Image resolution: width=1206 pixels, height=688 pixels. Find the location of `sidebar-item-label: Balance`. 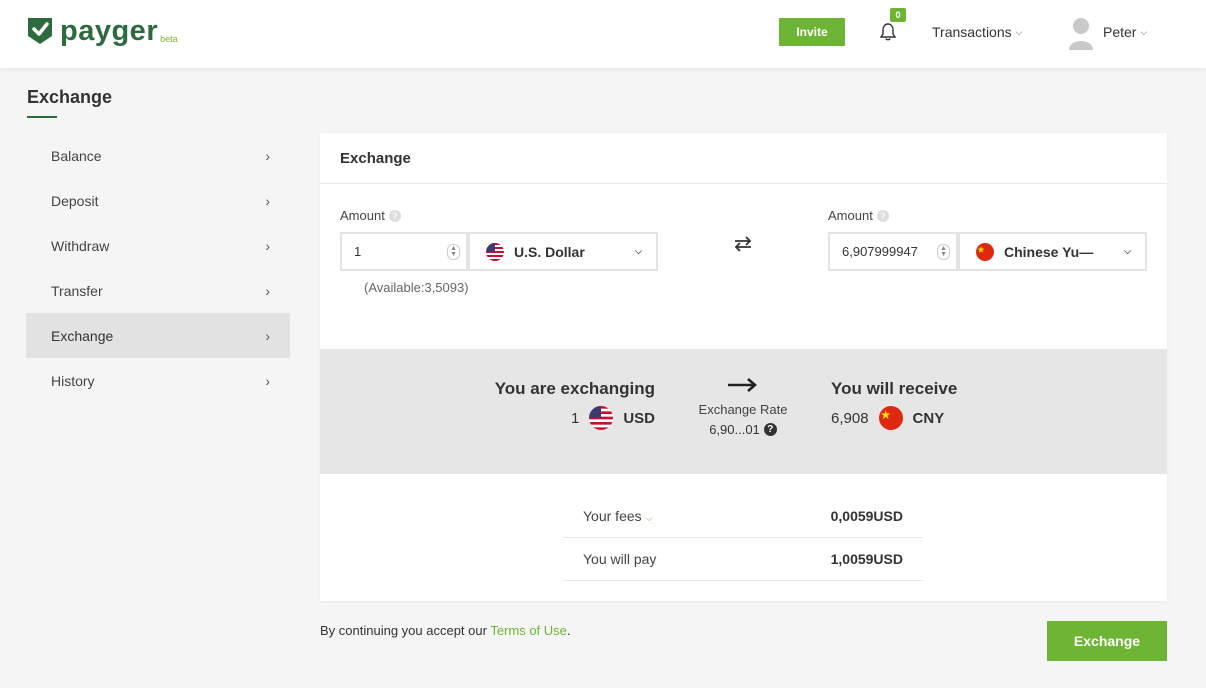

sidebar-item-label: Balance is located at coordinates (76, 155).